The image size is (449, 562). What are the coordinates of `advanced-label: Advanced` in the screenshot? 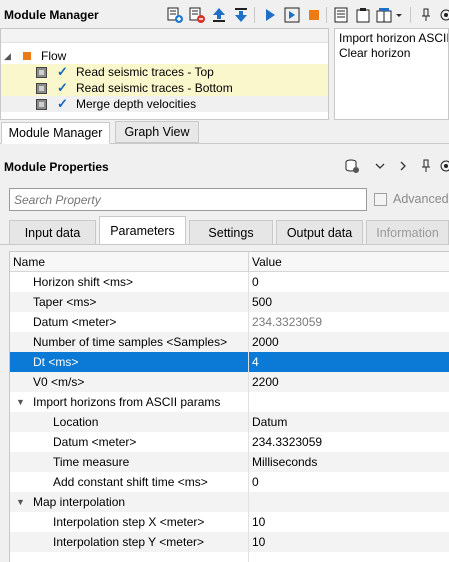 It's located at (421, 199).